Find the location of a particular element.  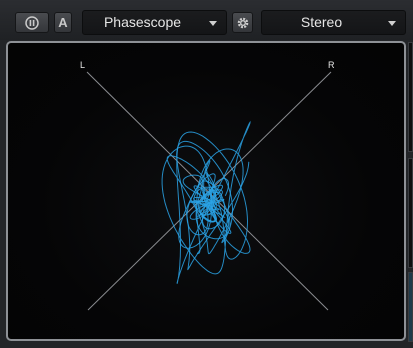

toolbar: A Phasescope Stereo is located at coordinates (206, 20).